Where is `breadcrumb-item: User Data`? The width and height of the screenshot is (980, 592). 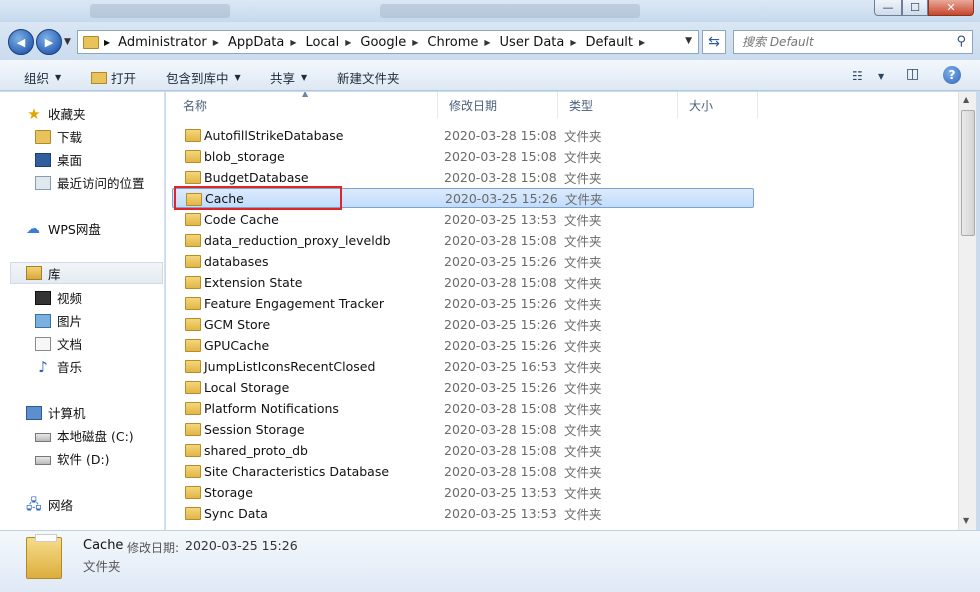
breadcrumb-item: User Data is located at coordinates (532, 42).